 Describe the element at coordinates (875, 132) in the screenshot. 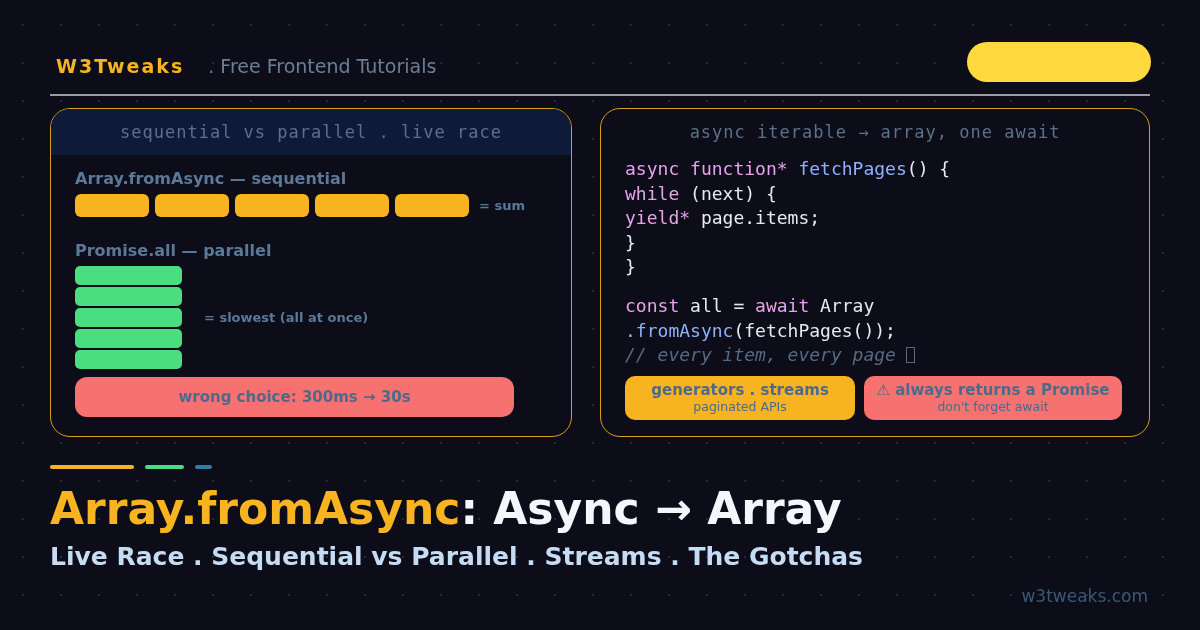

I see `panel-title: async iterable → array, one await` at that location.